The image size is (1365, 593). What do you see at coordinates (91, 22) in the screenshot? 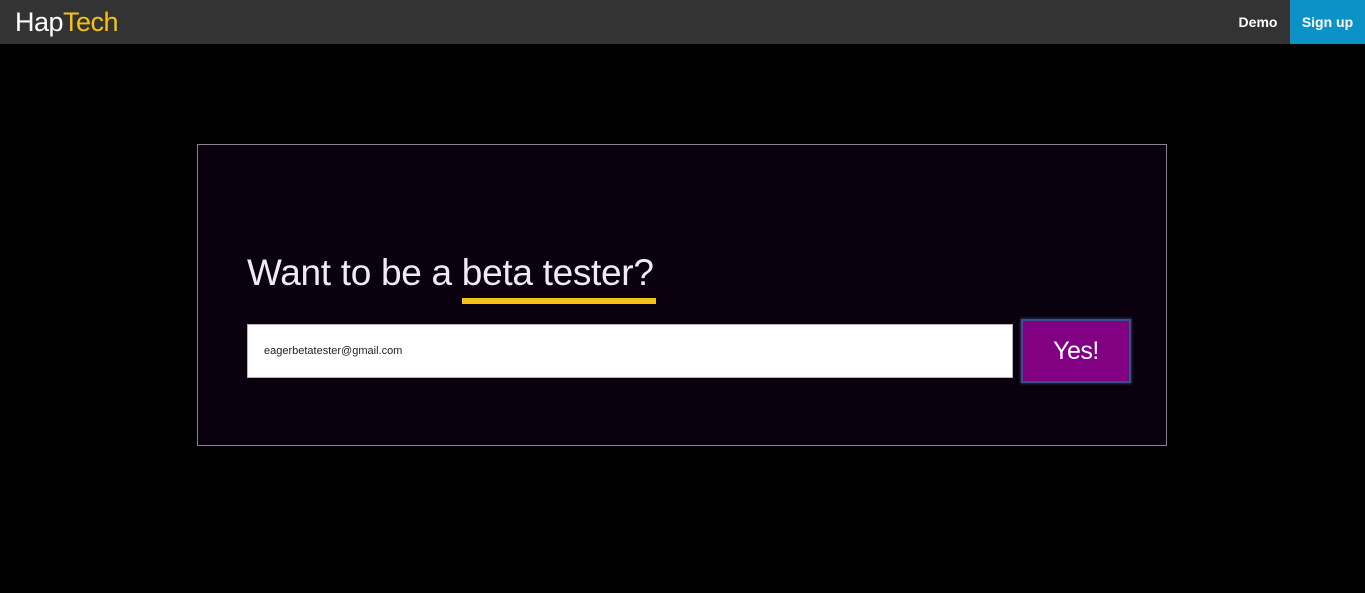
I see `logo-text-tech: Tech` at bounding box center [91, 22].